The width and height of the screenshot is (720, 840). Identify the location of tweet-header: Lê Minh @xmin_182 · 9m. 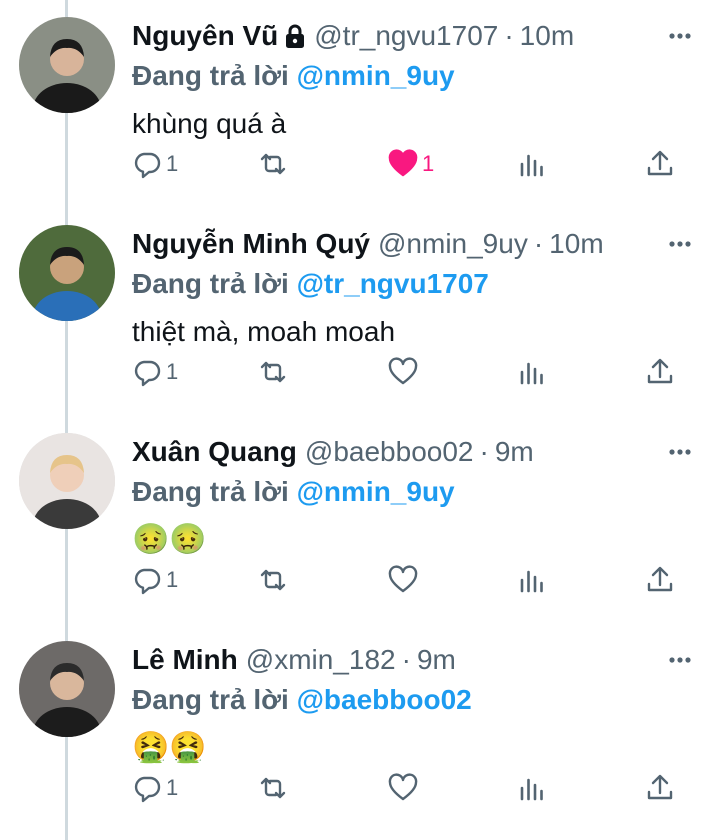
(294, 660).